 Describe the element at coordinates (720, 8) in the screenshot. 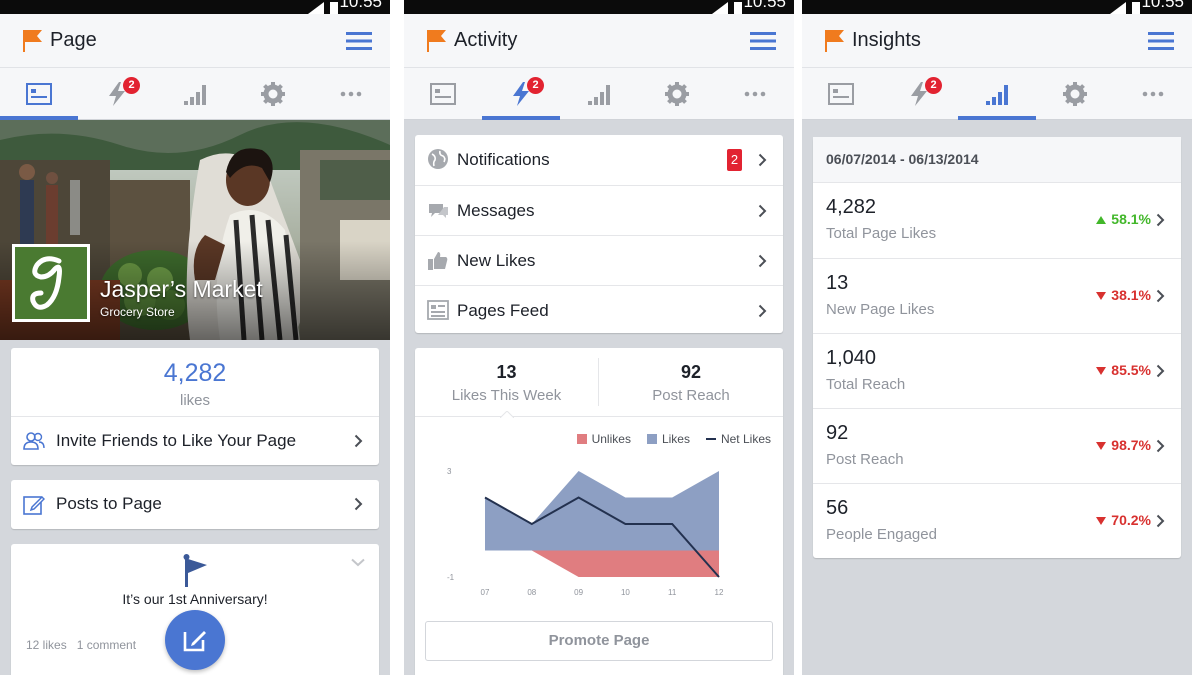

I see `signal-icon` at that location.